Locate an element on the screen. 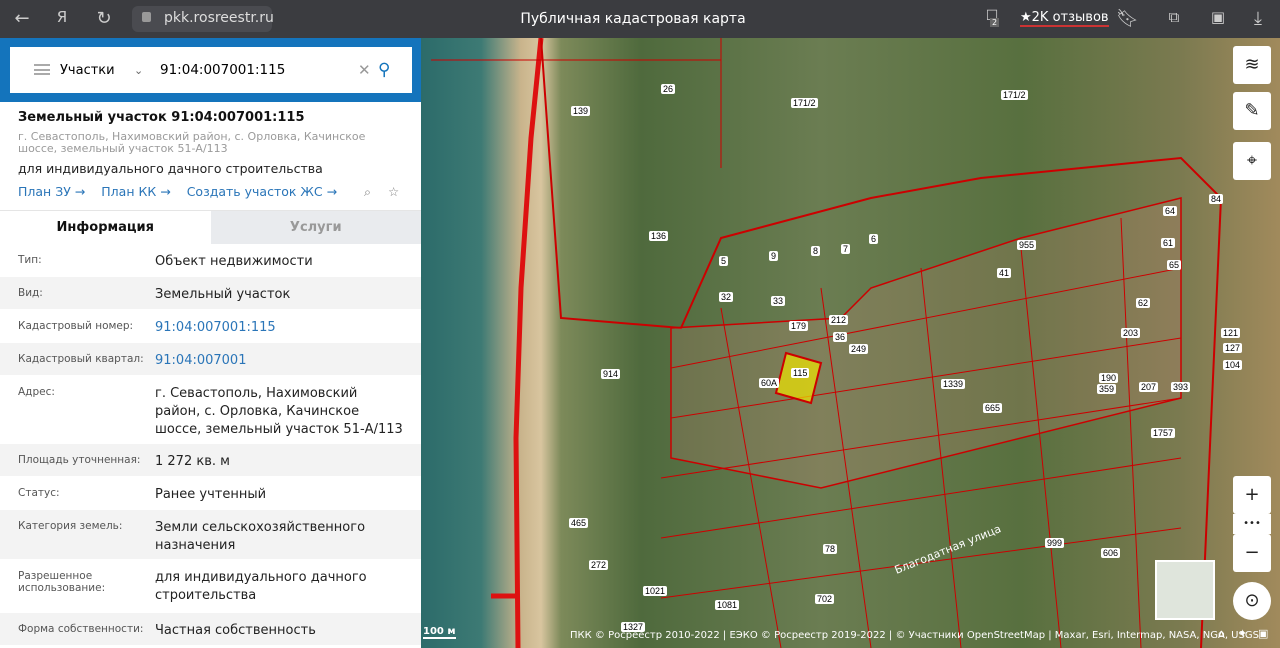 This screenshot has width=1280, height=648. more-button: ••• is located at coordinates (1252, 524).